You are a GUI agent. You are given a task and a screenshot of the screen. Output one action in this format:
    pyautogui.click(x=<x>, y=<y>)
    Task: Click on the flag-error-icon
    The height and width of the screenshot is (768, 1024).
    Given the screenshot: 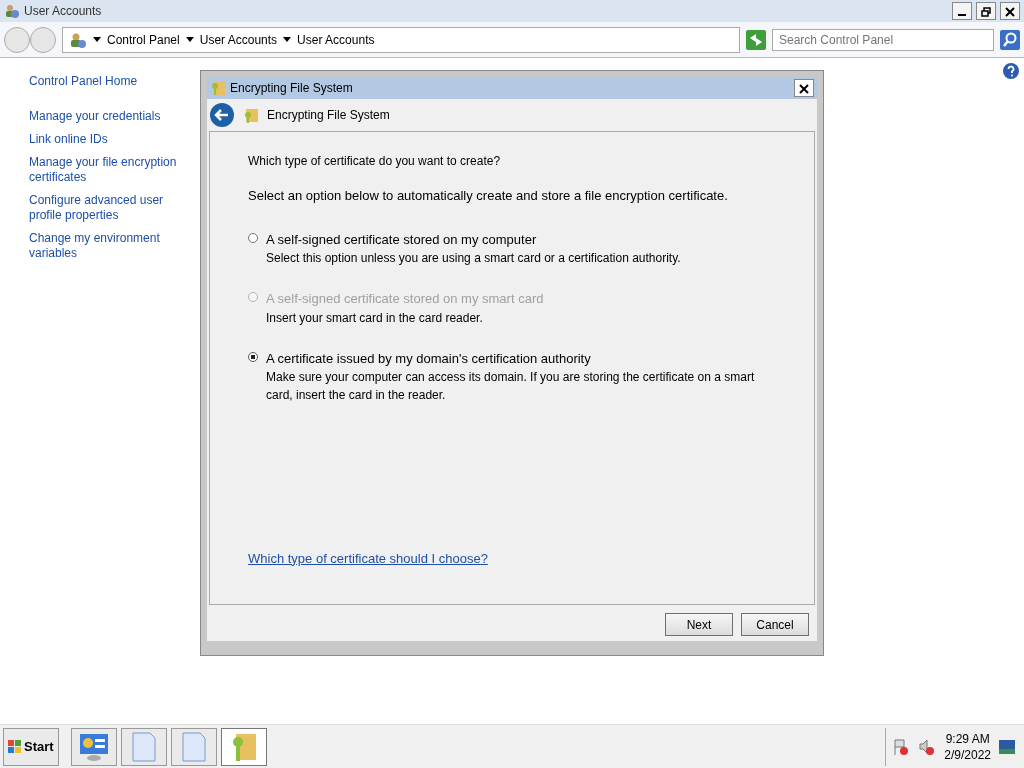 What is the action you would take?
    pyautogui.click(x=901, y=746)
    